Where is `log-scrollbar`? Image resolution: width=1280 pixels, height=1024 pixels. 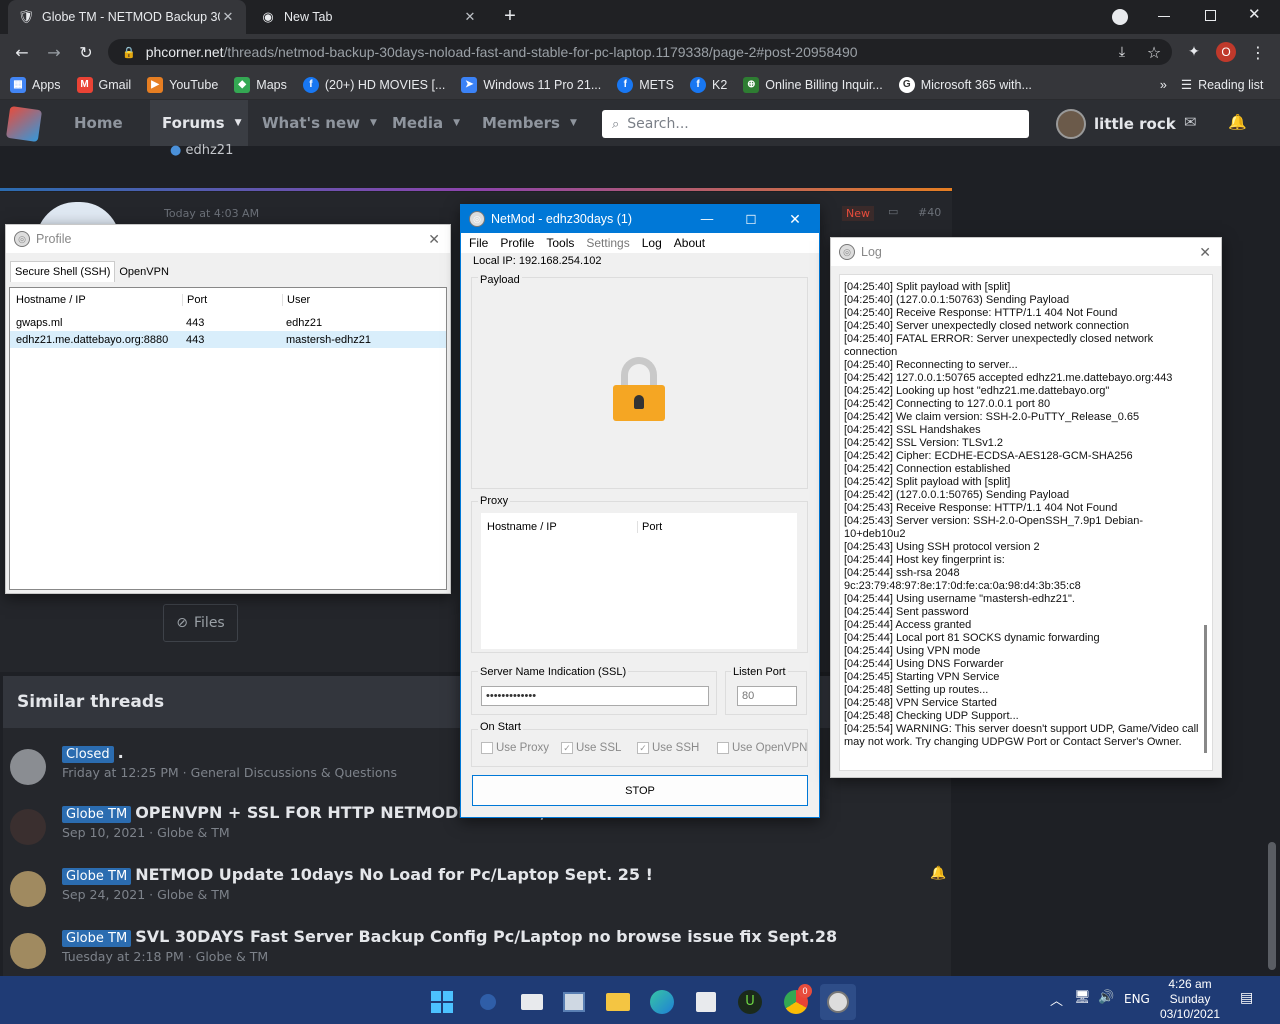 log-scrollbar is located at coordinates (1205, 689).